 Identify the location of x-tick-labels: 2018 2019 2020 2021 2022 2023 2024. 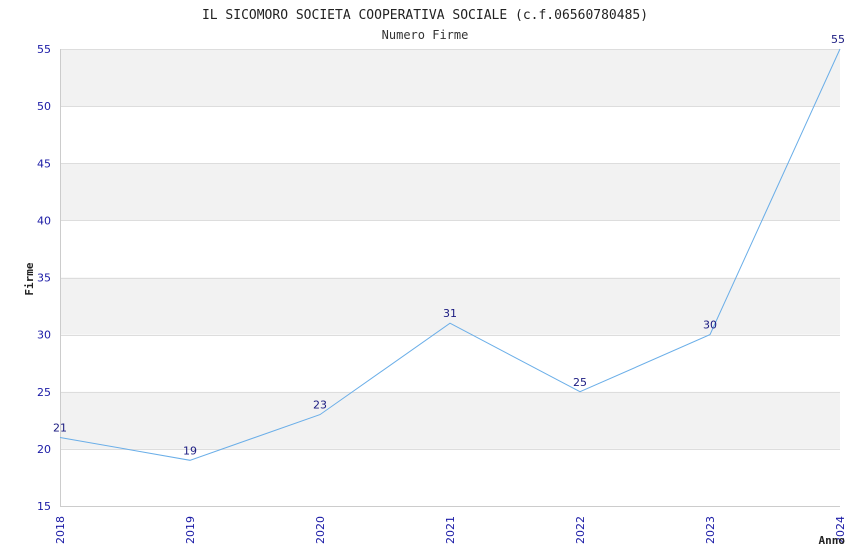
(450, 530).